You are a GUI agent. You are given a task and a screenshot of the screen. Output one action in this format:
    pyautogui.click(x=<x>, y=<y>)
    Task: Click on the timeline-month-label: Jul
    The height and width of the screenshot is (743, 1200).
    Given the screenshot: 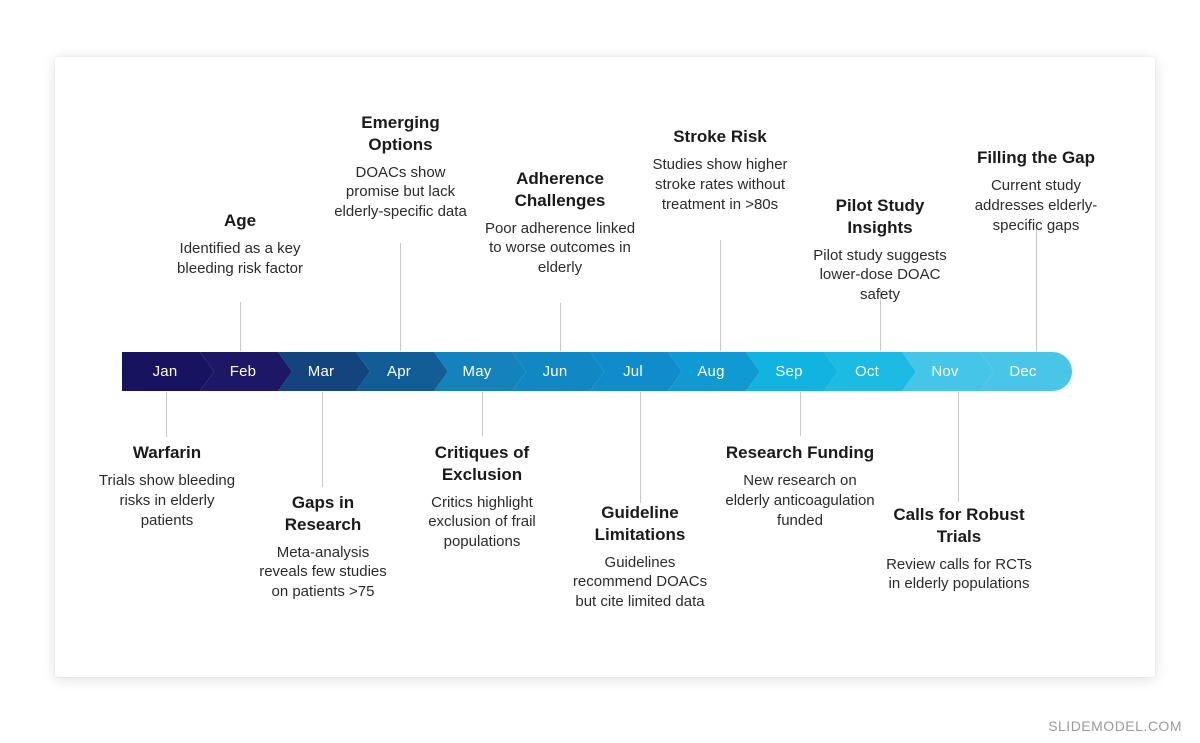 What is the action you would take?
    pyautogui.click(x=633, y=371)
    